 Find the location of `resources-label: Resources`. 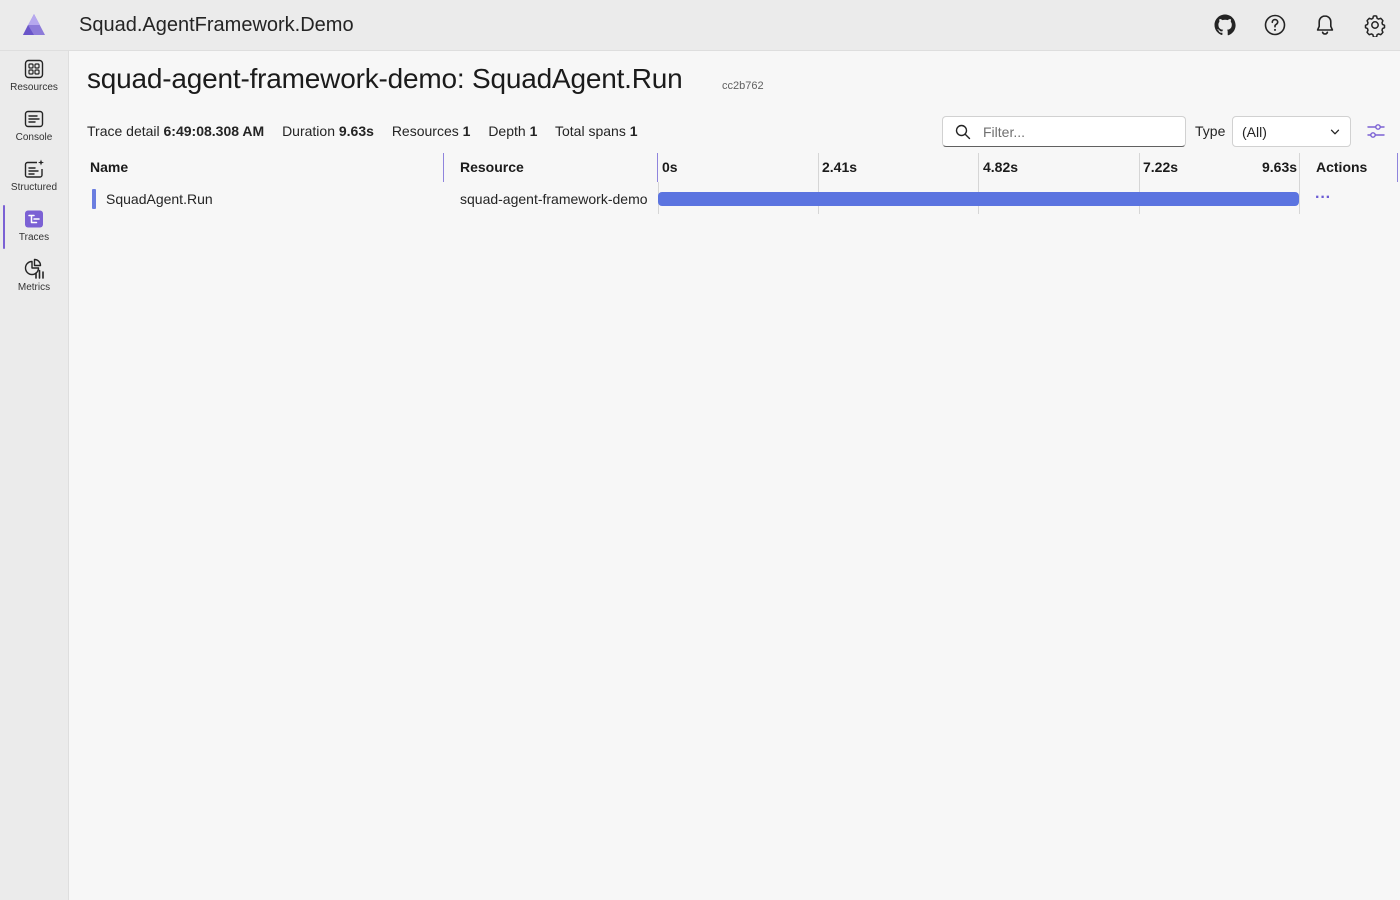

resources-label: Resources is located at coordinates (425, 131).